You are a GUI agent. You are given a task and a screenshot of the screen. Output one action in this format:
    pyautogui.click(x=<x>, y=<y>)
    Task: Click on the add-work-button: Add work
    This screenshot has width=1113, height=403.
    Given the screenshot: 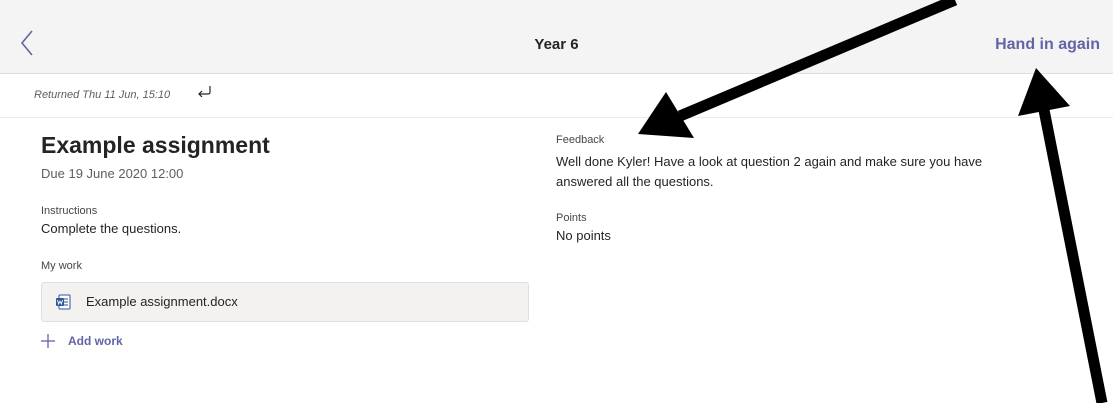 What is the action you would take?
    pyautogui.click(x=291, y=341)
    